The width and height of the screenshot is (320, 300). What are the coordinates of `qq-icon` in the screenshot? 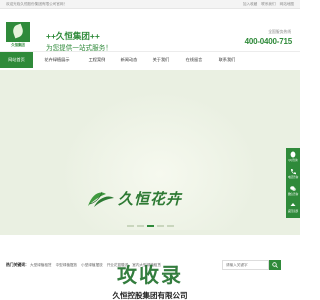 It's located at (293, 154).